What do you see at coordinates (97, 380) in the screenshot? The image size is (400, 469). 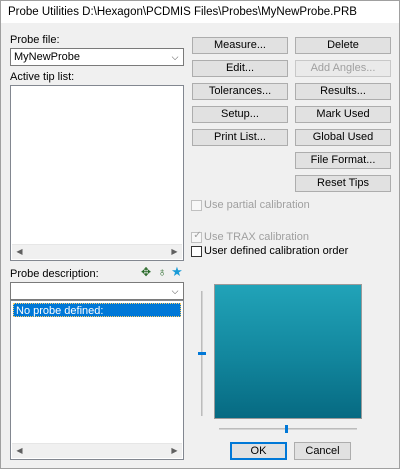 I see `probe-components-listbox: No probe defined: ◀ ▶` at bounding box center [97, 380].